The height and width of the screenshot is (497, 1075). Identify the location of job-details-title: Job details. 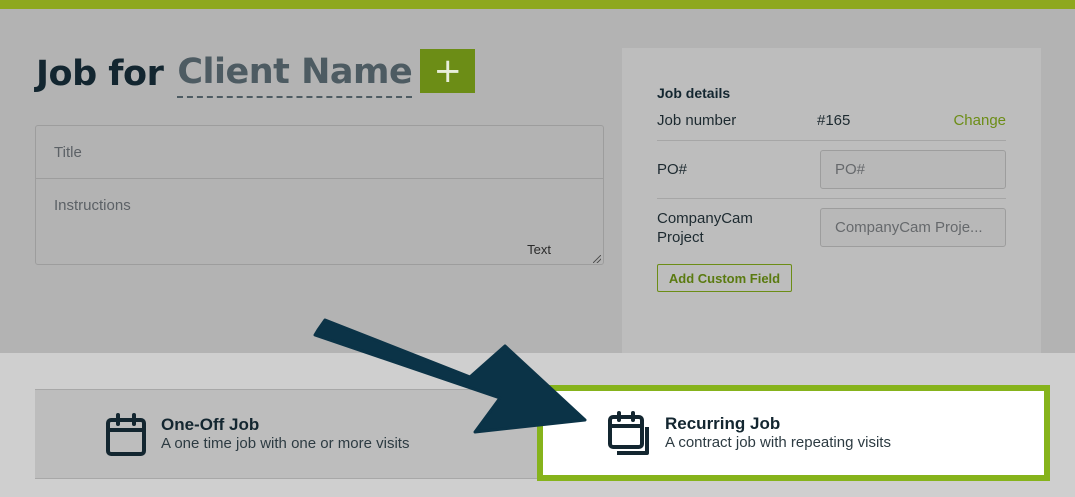
(694, 93).